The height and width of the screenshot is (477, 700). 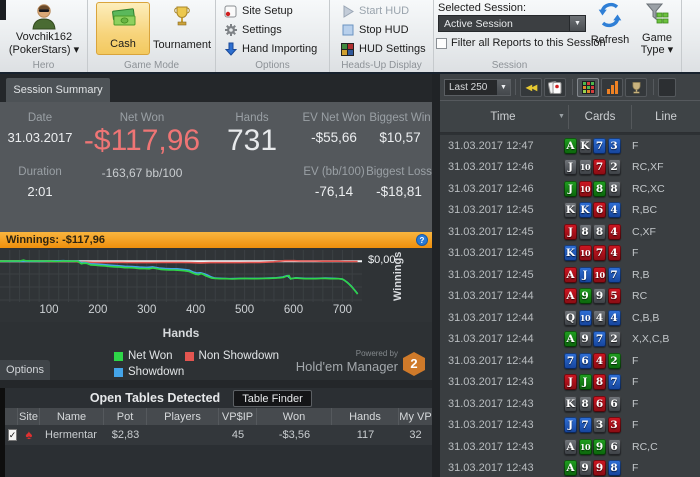 What do you see at coordinates (570, 426) in the screenshot?
I see `hand-row: 31.03.2017 12:43 J 7 3 3 F` at bounding box center [570, 426].